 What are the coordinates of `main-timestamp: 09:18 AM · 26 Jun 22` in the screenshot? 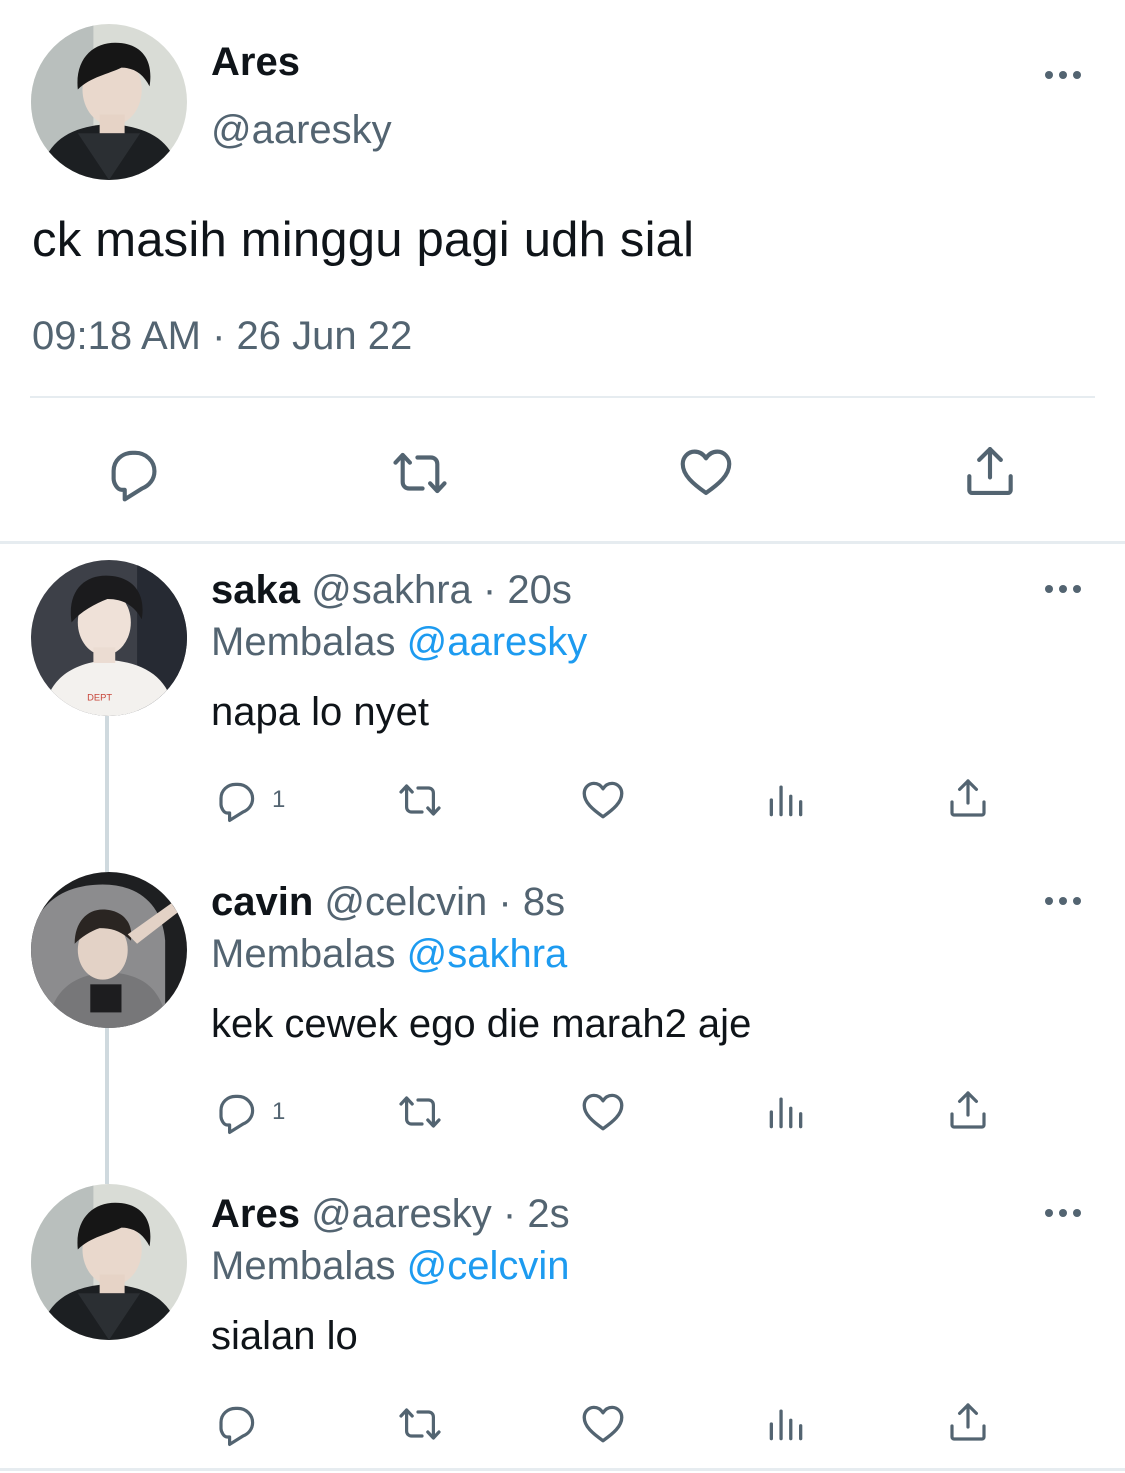 It's located at (222, 336).